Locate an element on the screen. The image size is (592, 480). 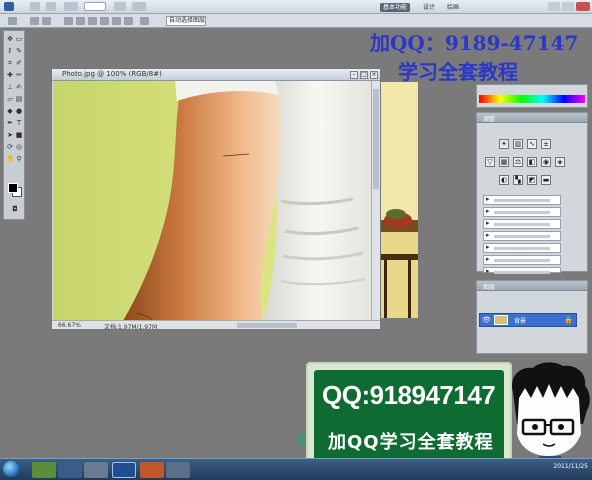
preset-levels is located at coordinates (522, 200).